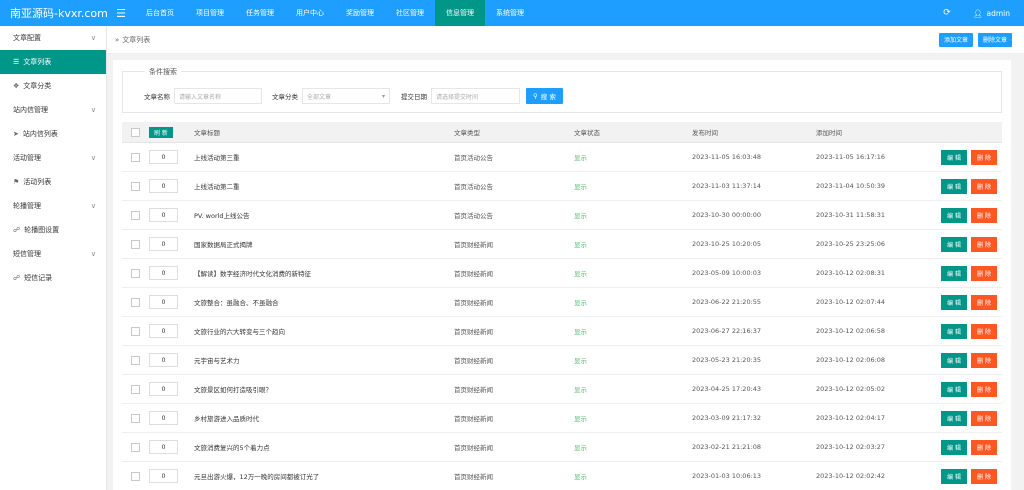  I want to click on article-title: 元宇宙与艺术力, so click(217, 361).